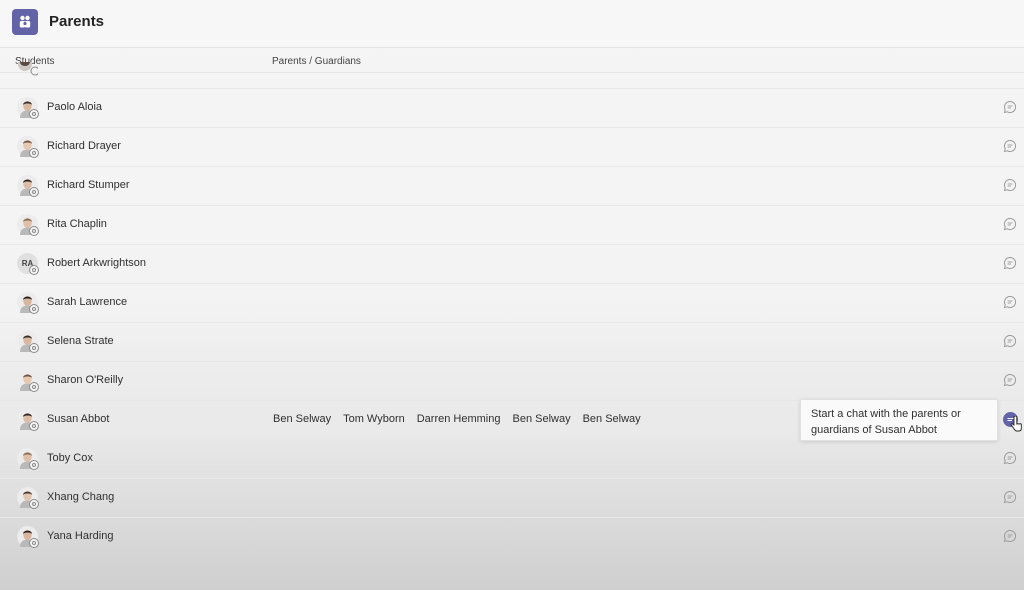 The width and height of the screenshot is (1024, 590). What do you see at coordinates (84, 146) in the screenshot?
I see `student-name: Richard Drayer` at bounding box center [84, 146].